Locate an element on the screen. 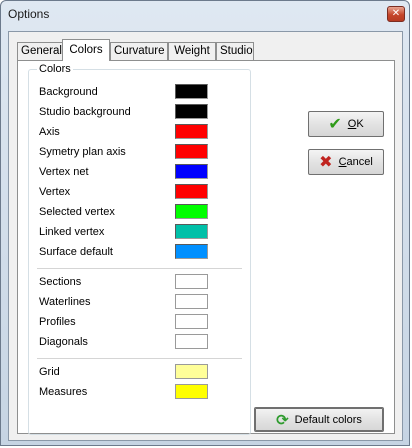 The height and width of the screenshot is (448, 412). color-swatch-measures is located at coordinates (191, 391).